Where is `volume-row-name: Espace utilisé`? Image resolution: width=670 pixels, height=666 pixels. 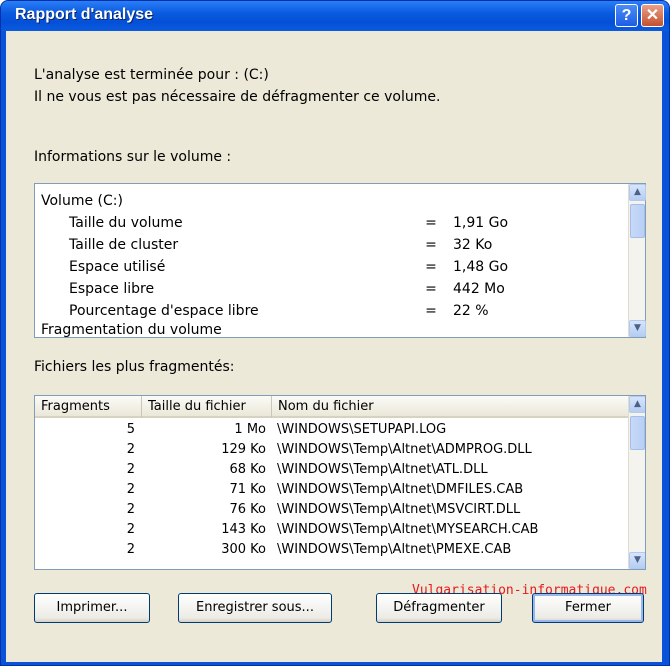 volume-row-name: Espace utilisé is located at coordinates (117, 267).